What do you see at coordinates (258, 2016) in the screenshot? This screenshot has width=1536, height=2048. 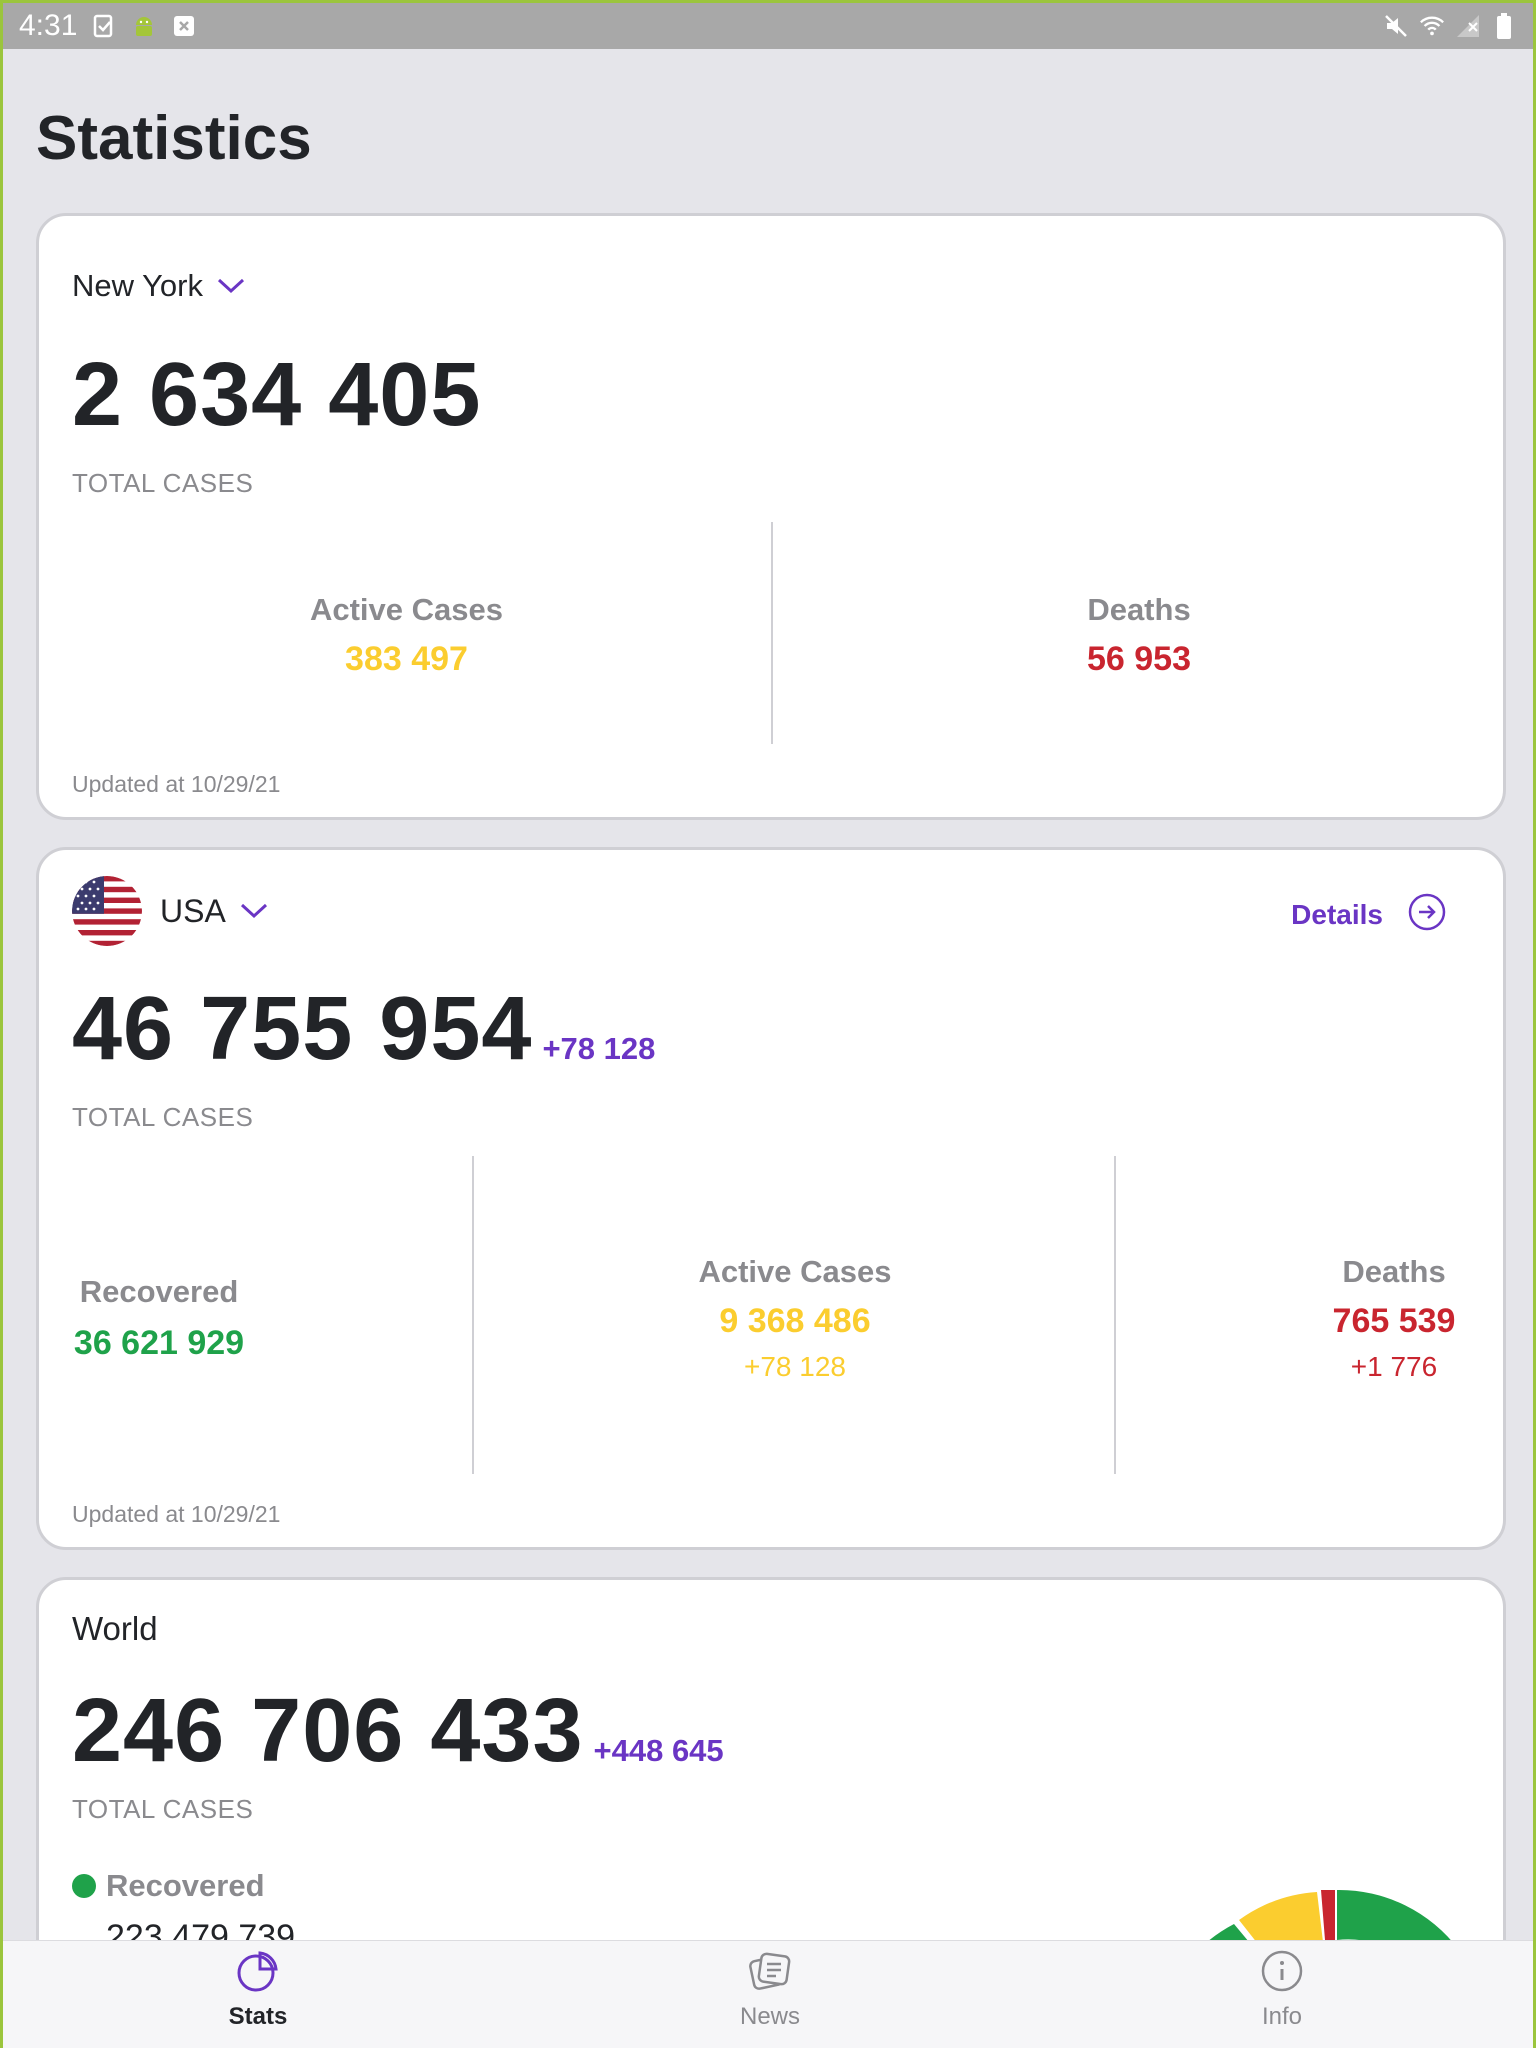 I see `nav-stats-label: Stats` at bounding box center [258, 2016].